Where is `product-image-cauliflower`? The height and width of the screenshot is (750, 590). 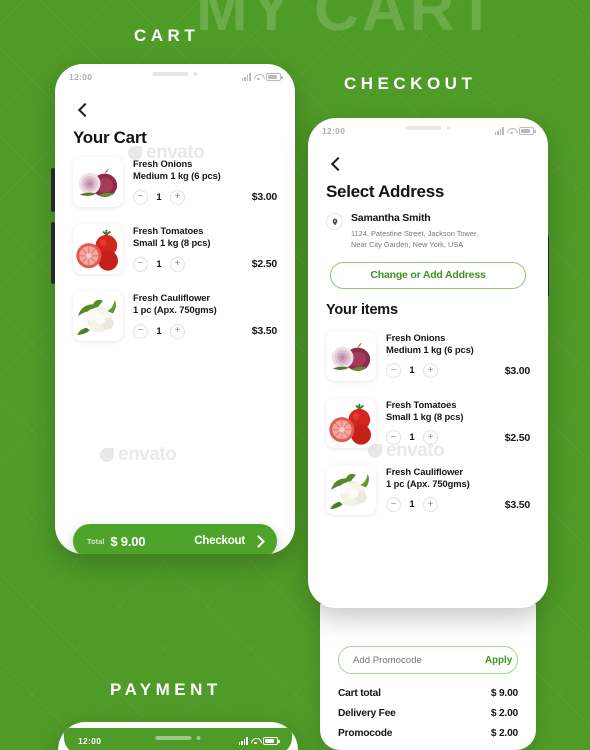
product-image-cauliflower is located at coordinates (98, 316).